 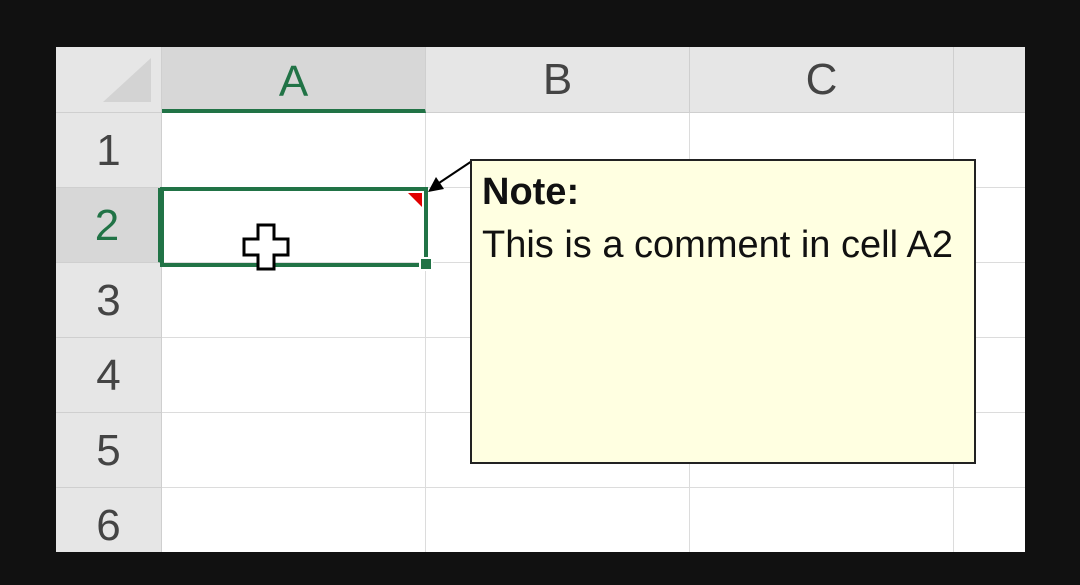 What do you see at coordinates (558, 520) in the screenshot?
I see `cell-b6` at bounding box center [558, 520].